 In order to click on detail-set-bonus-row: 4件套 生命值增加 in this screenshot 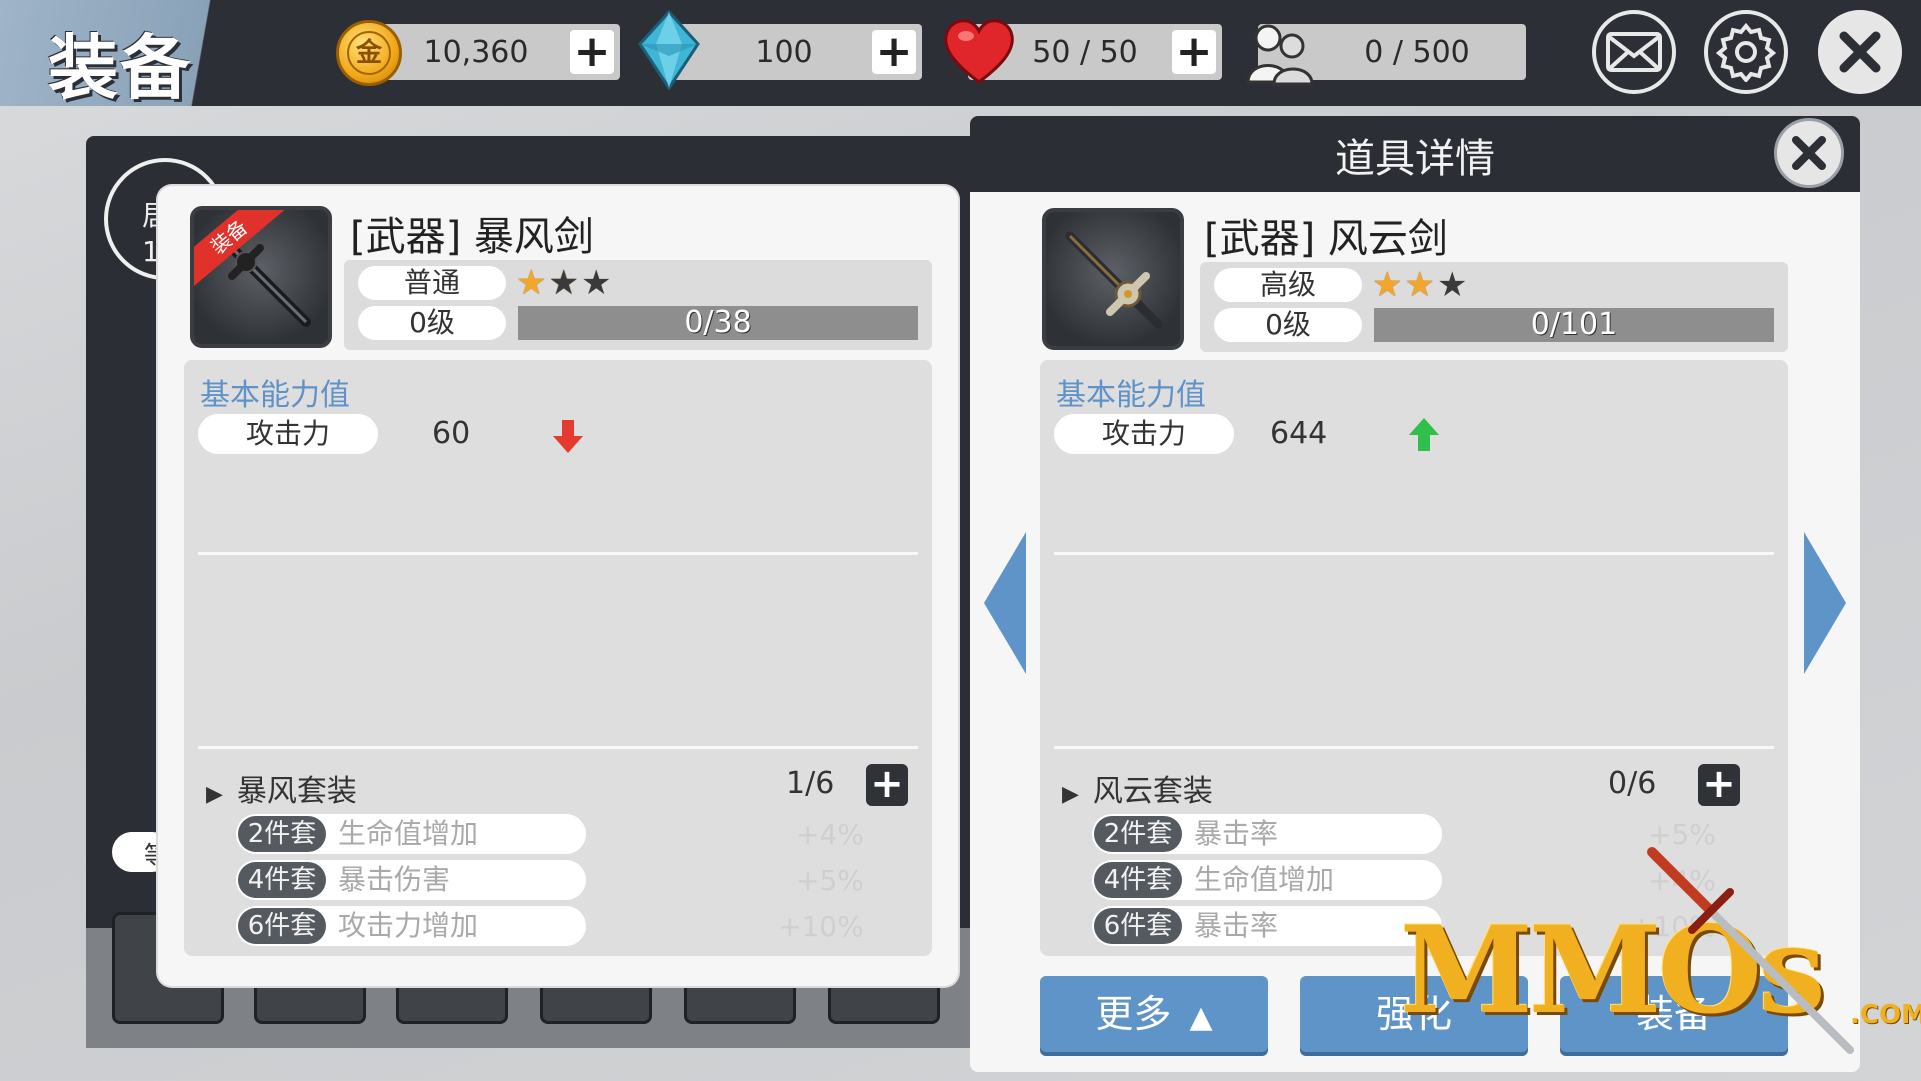, I will do `click(1267, 880)`.